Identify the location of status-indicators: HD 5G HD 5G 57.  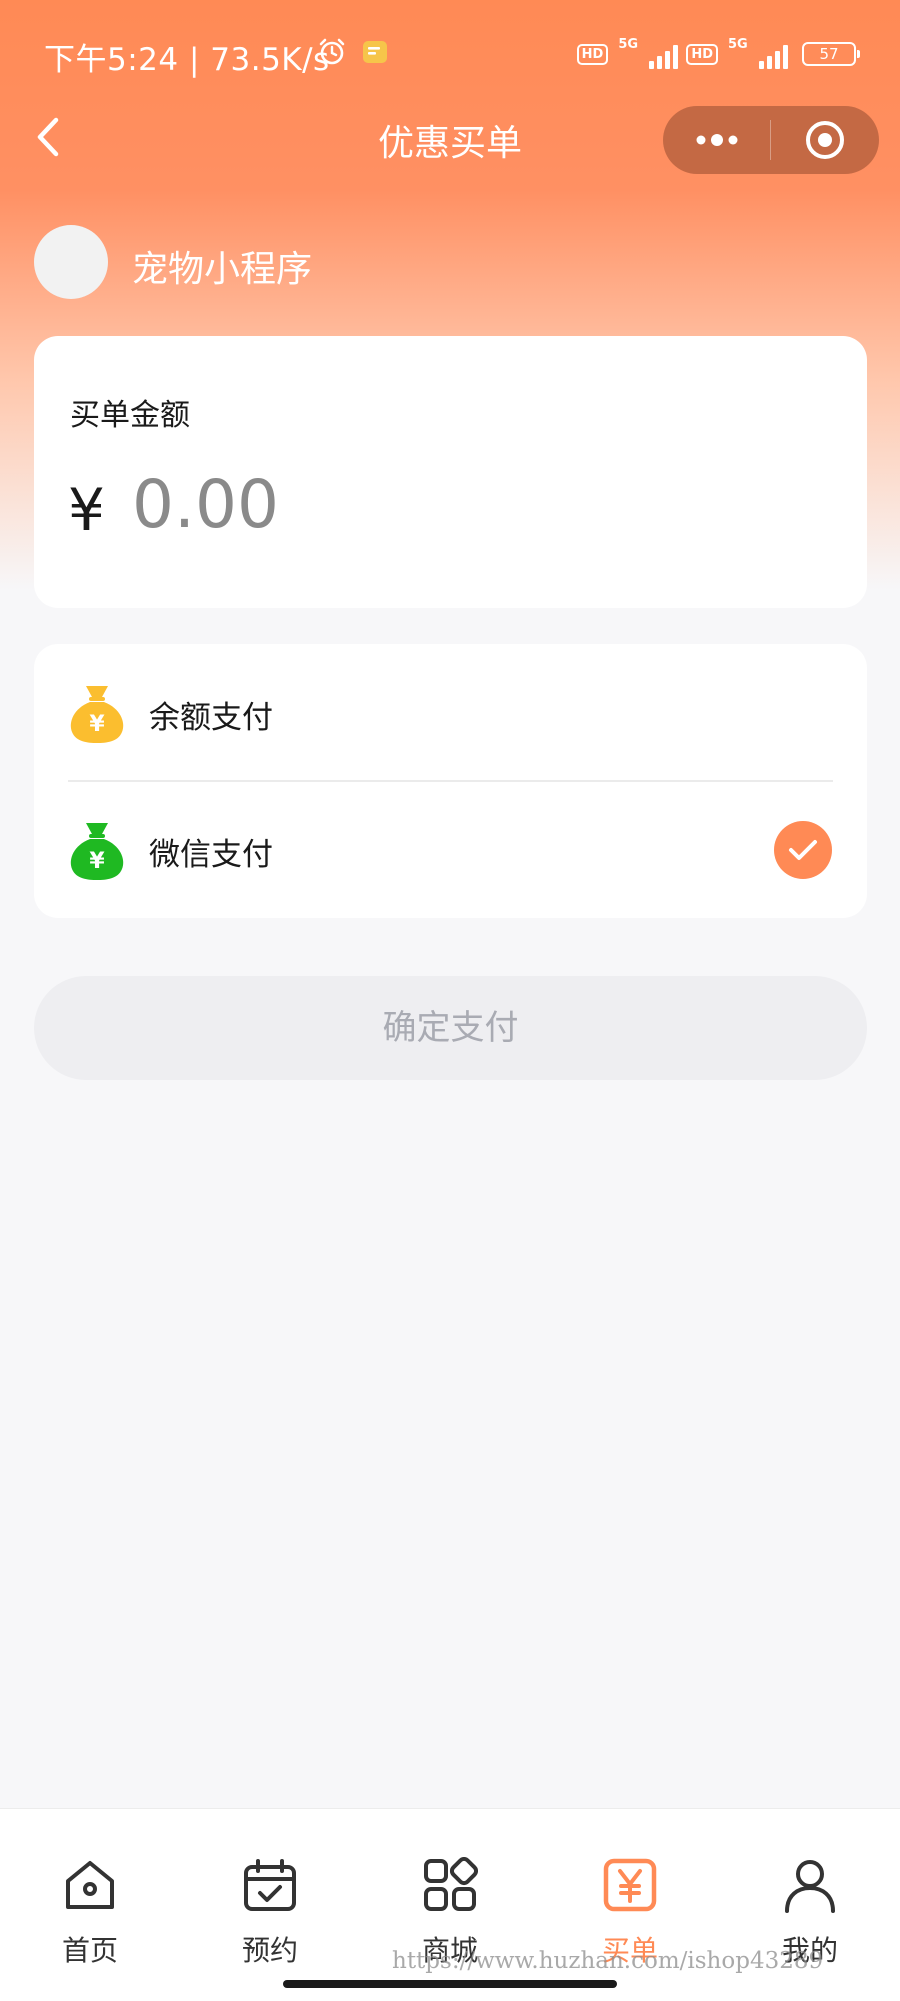
(718, 54).